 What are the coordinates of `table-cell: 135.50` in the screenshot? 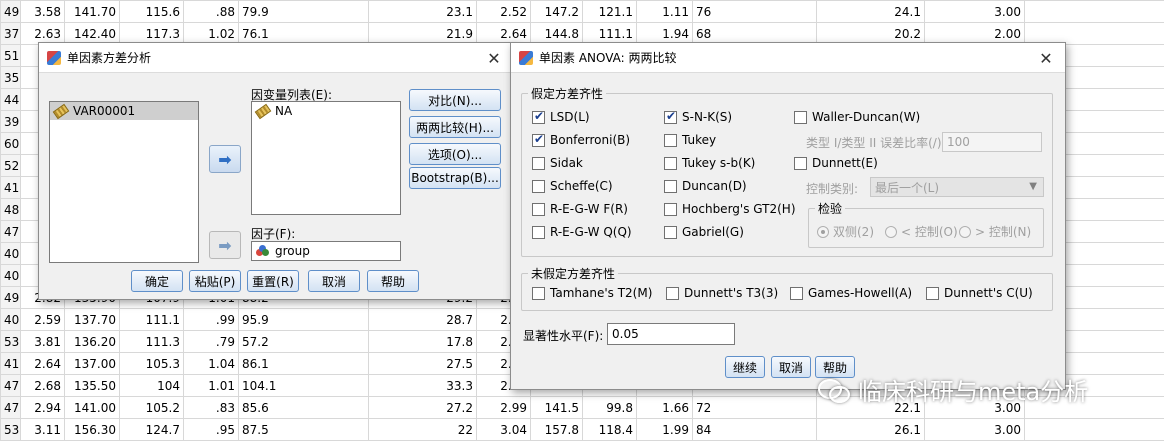 It's located at (92, 386).